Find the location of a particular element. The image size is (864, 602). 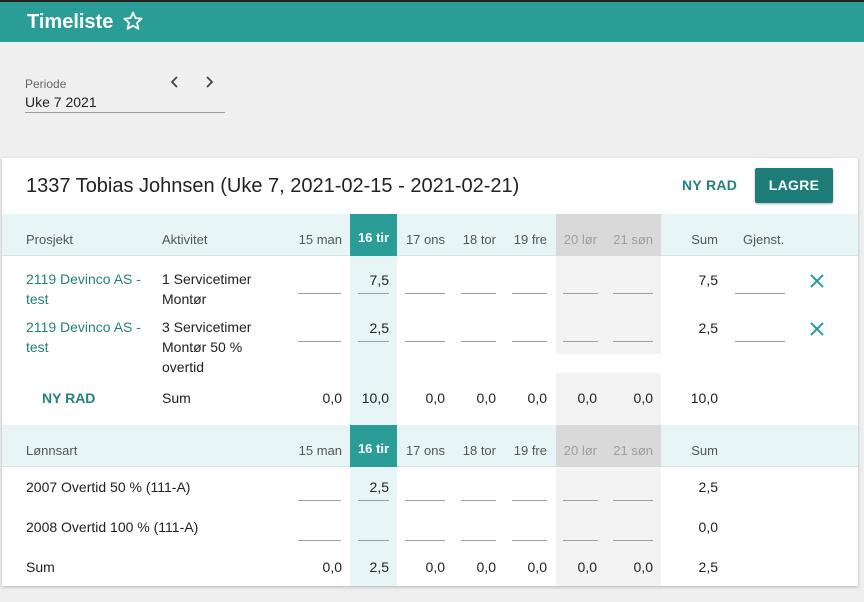

col-header-sum: Sum is located at coordinates (704, 239).